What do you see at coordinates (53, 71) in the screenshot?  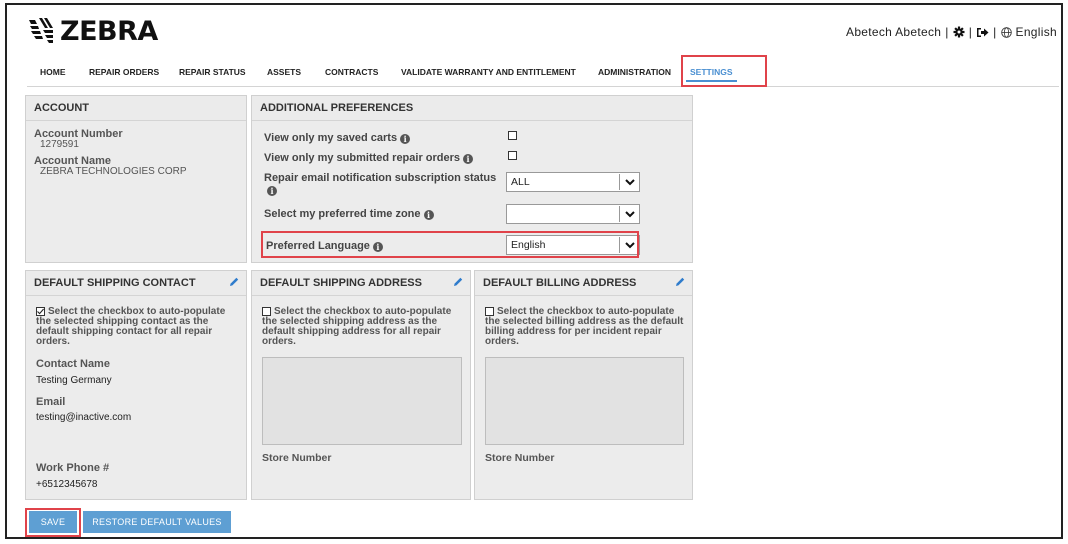 I see `nav-home: HOME` at bounding box center [53, 71].